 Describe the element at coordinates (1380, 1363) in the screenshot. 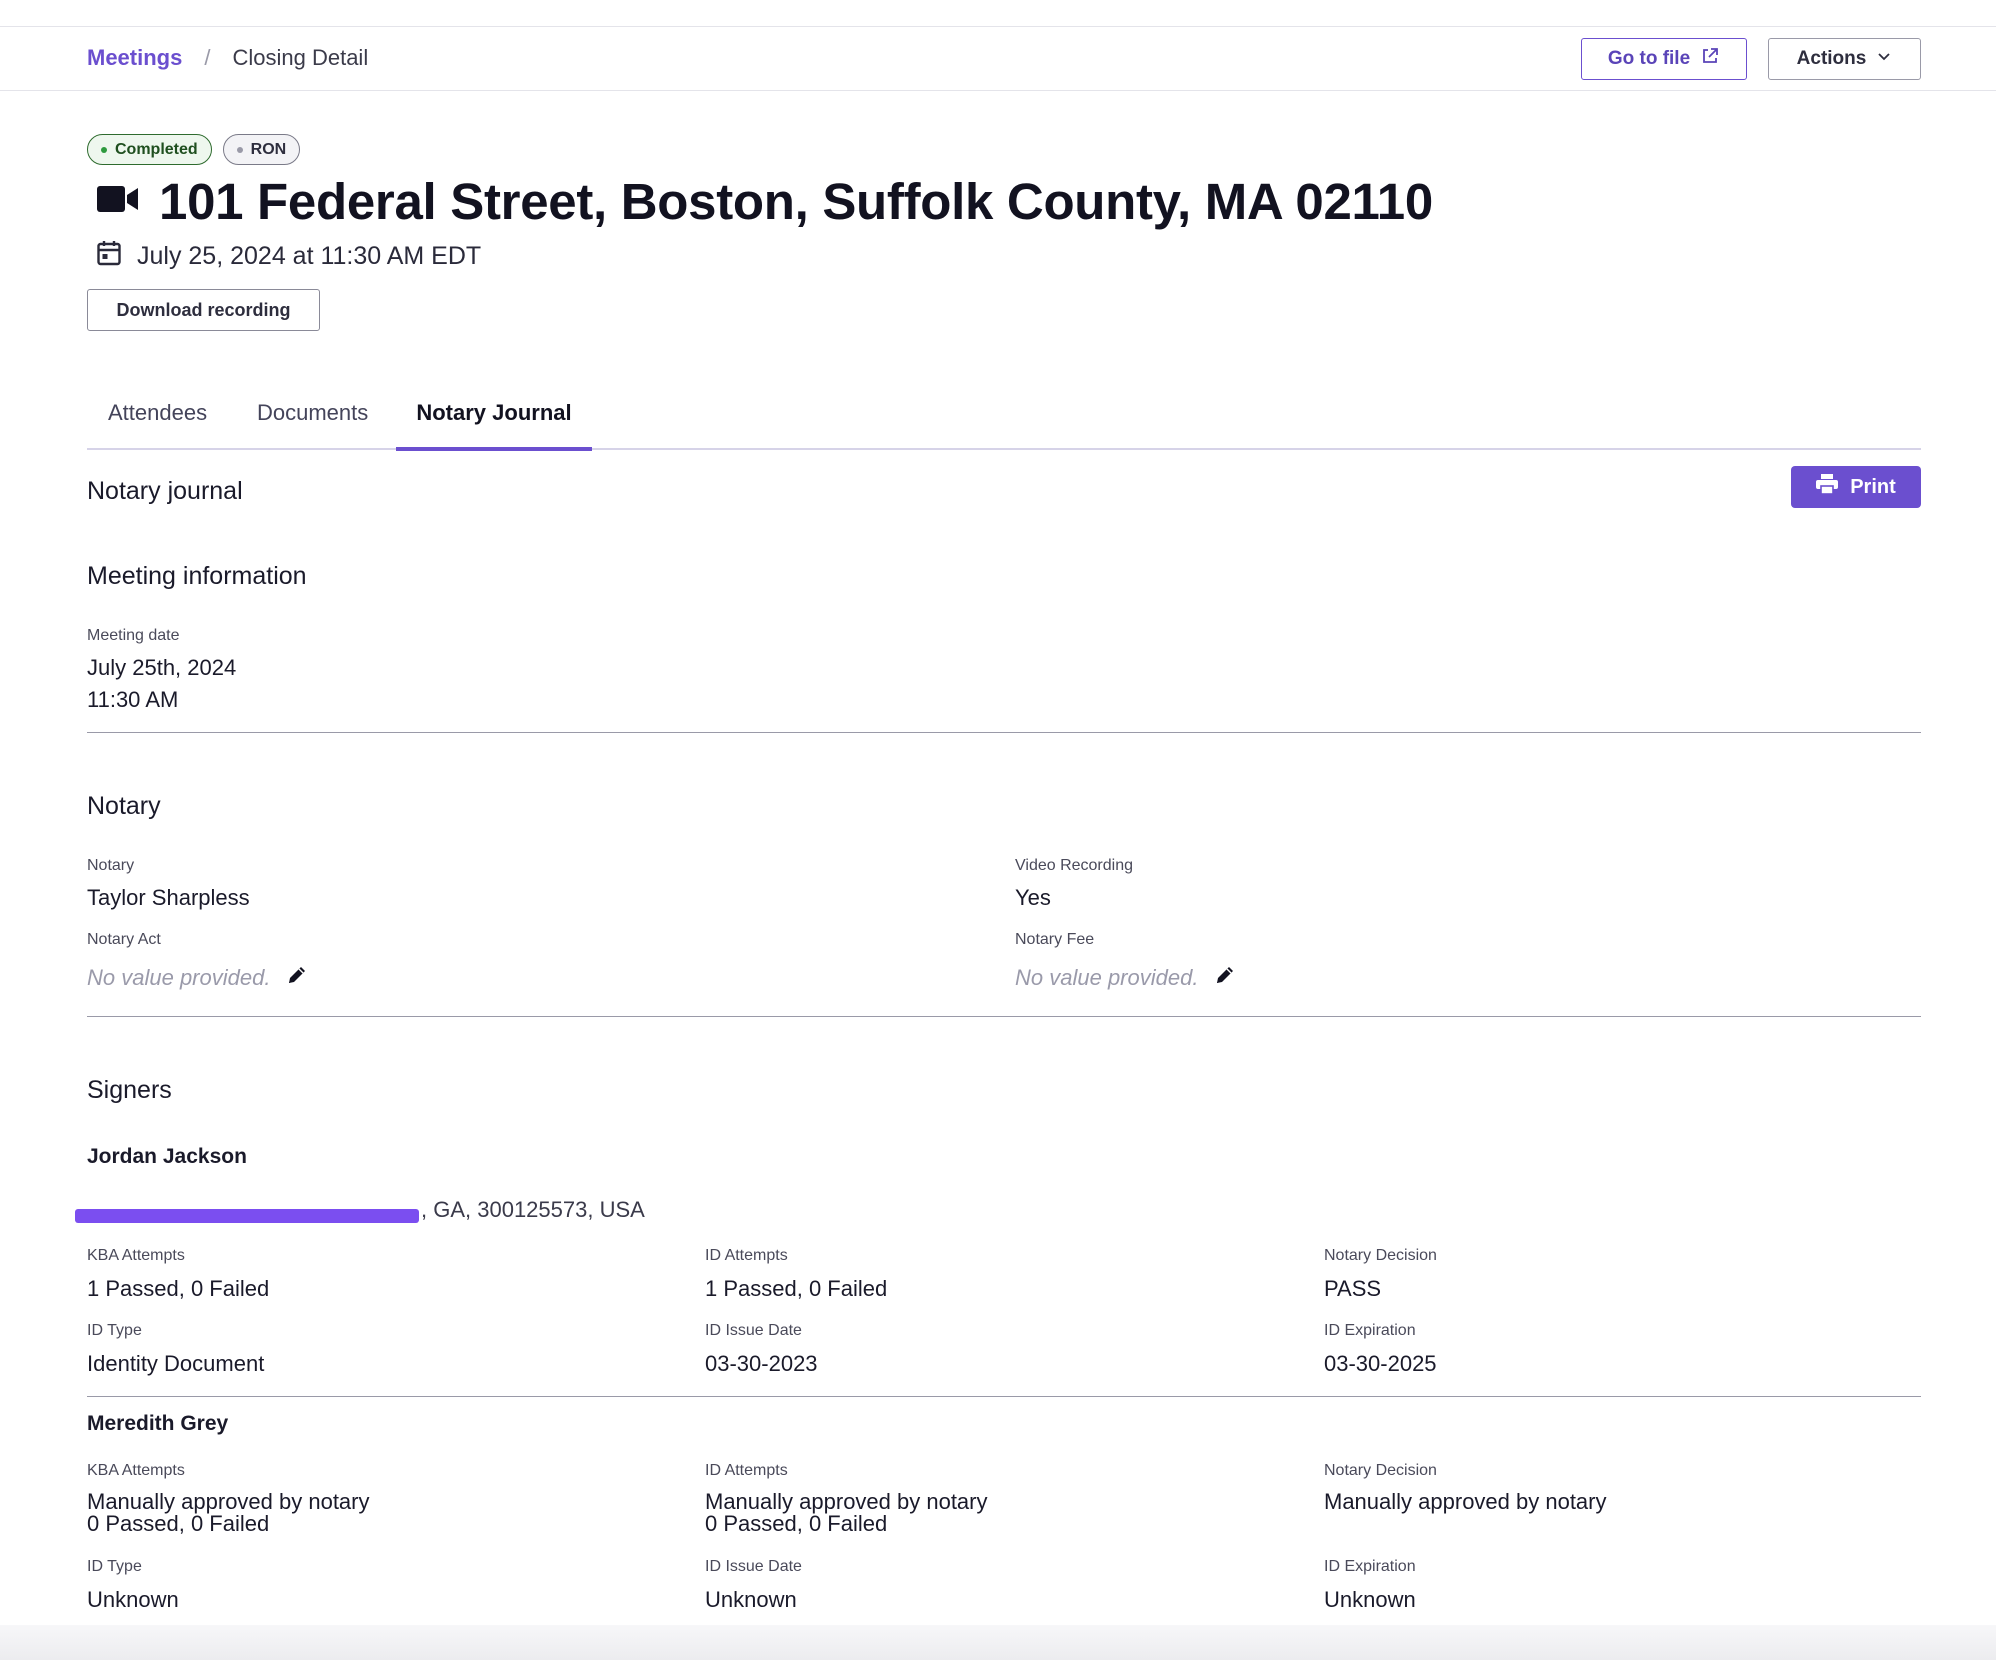

I see `id-expiration-value: 03-30-2025` at that location.